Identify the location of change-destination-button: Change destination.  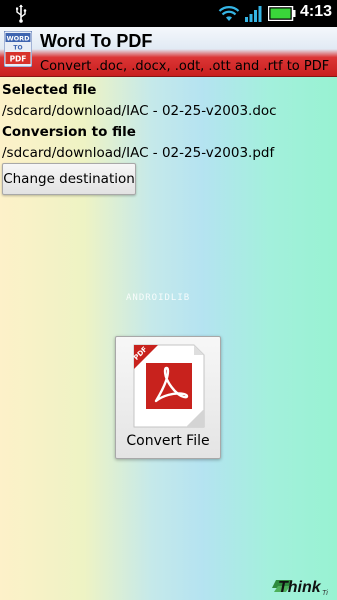
(69, 179).